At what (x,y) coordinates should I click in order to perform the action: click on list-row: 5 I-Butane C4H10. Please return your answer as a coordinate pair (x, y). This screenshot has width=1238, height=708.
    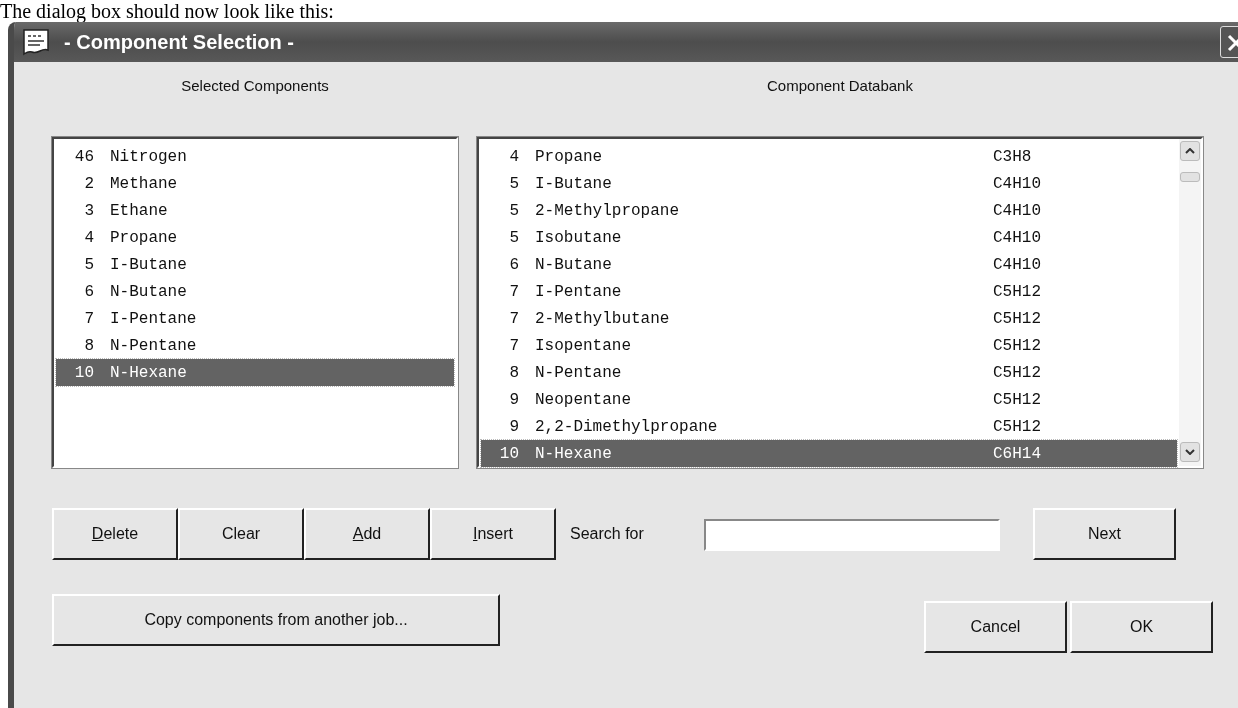
    Looking at the image, I should click on (829, 183).